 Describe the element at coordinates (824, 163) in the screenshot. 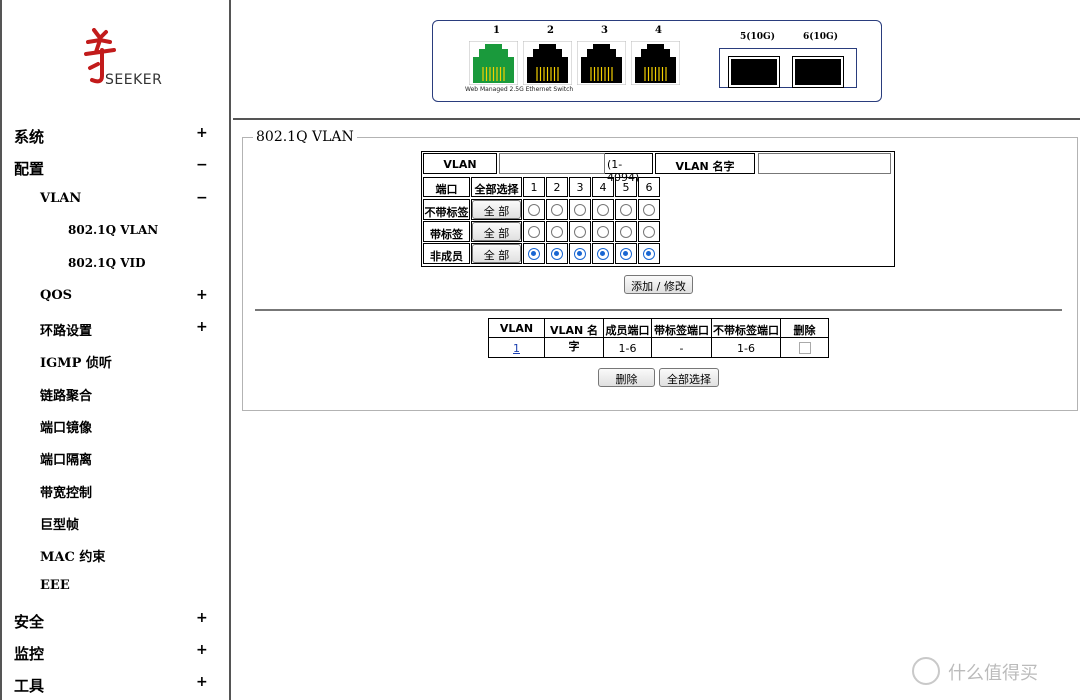

I see `vlan-name-input` at that location.